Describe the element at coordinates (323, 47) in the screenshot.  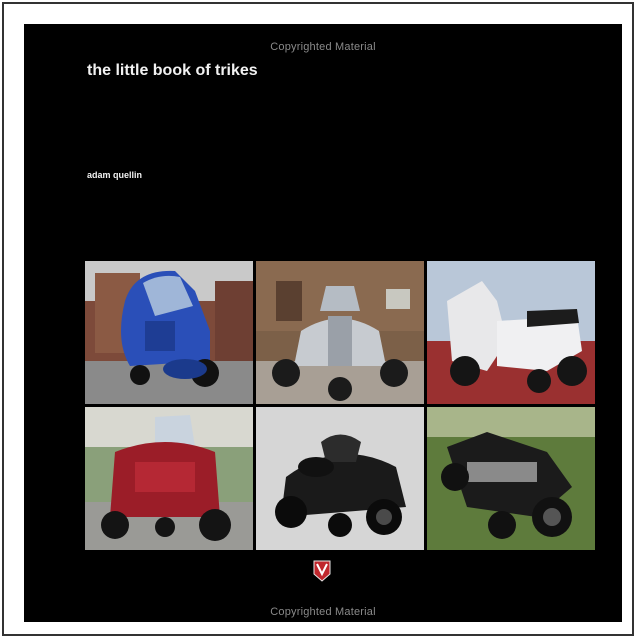
I see `watermark-top: Copyrighted Material` at that location.